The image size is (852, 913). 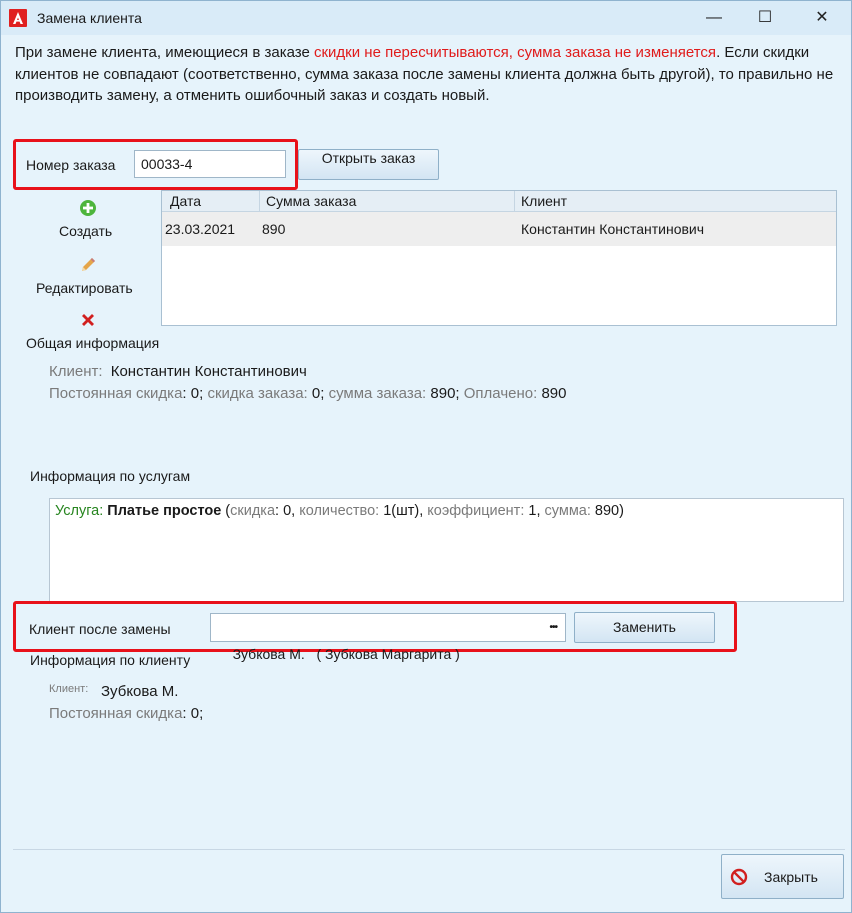 I want to click on delete-icon, so click(x=88, y=320).